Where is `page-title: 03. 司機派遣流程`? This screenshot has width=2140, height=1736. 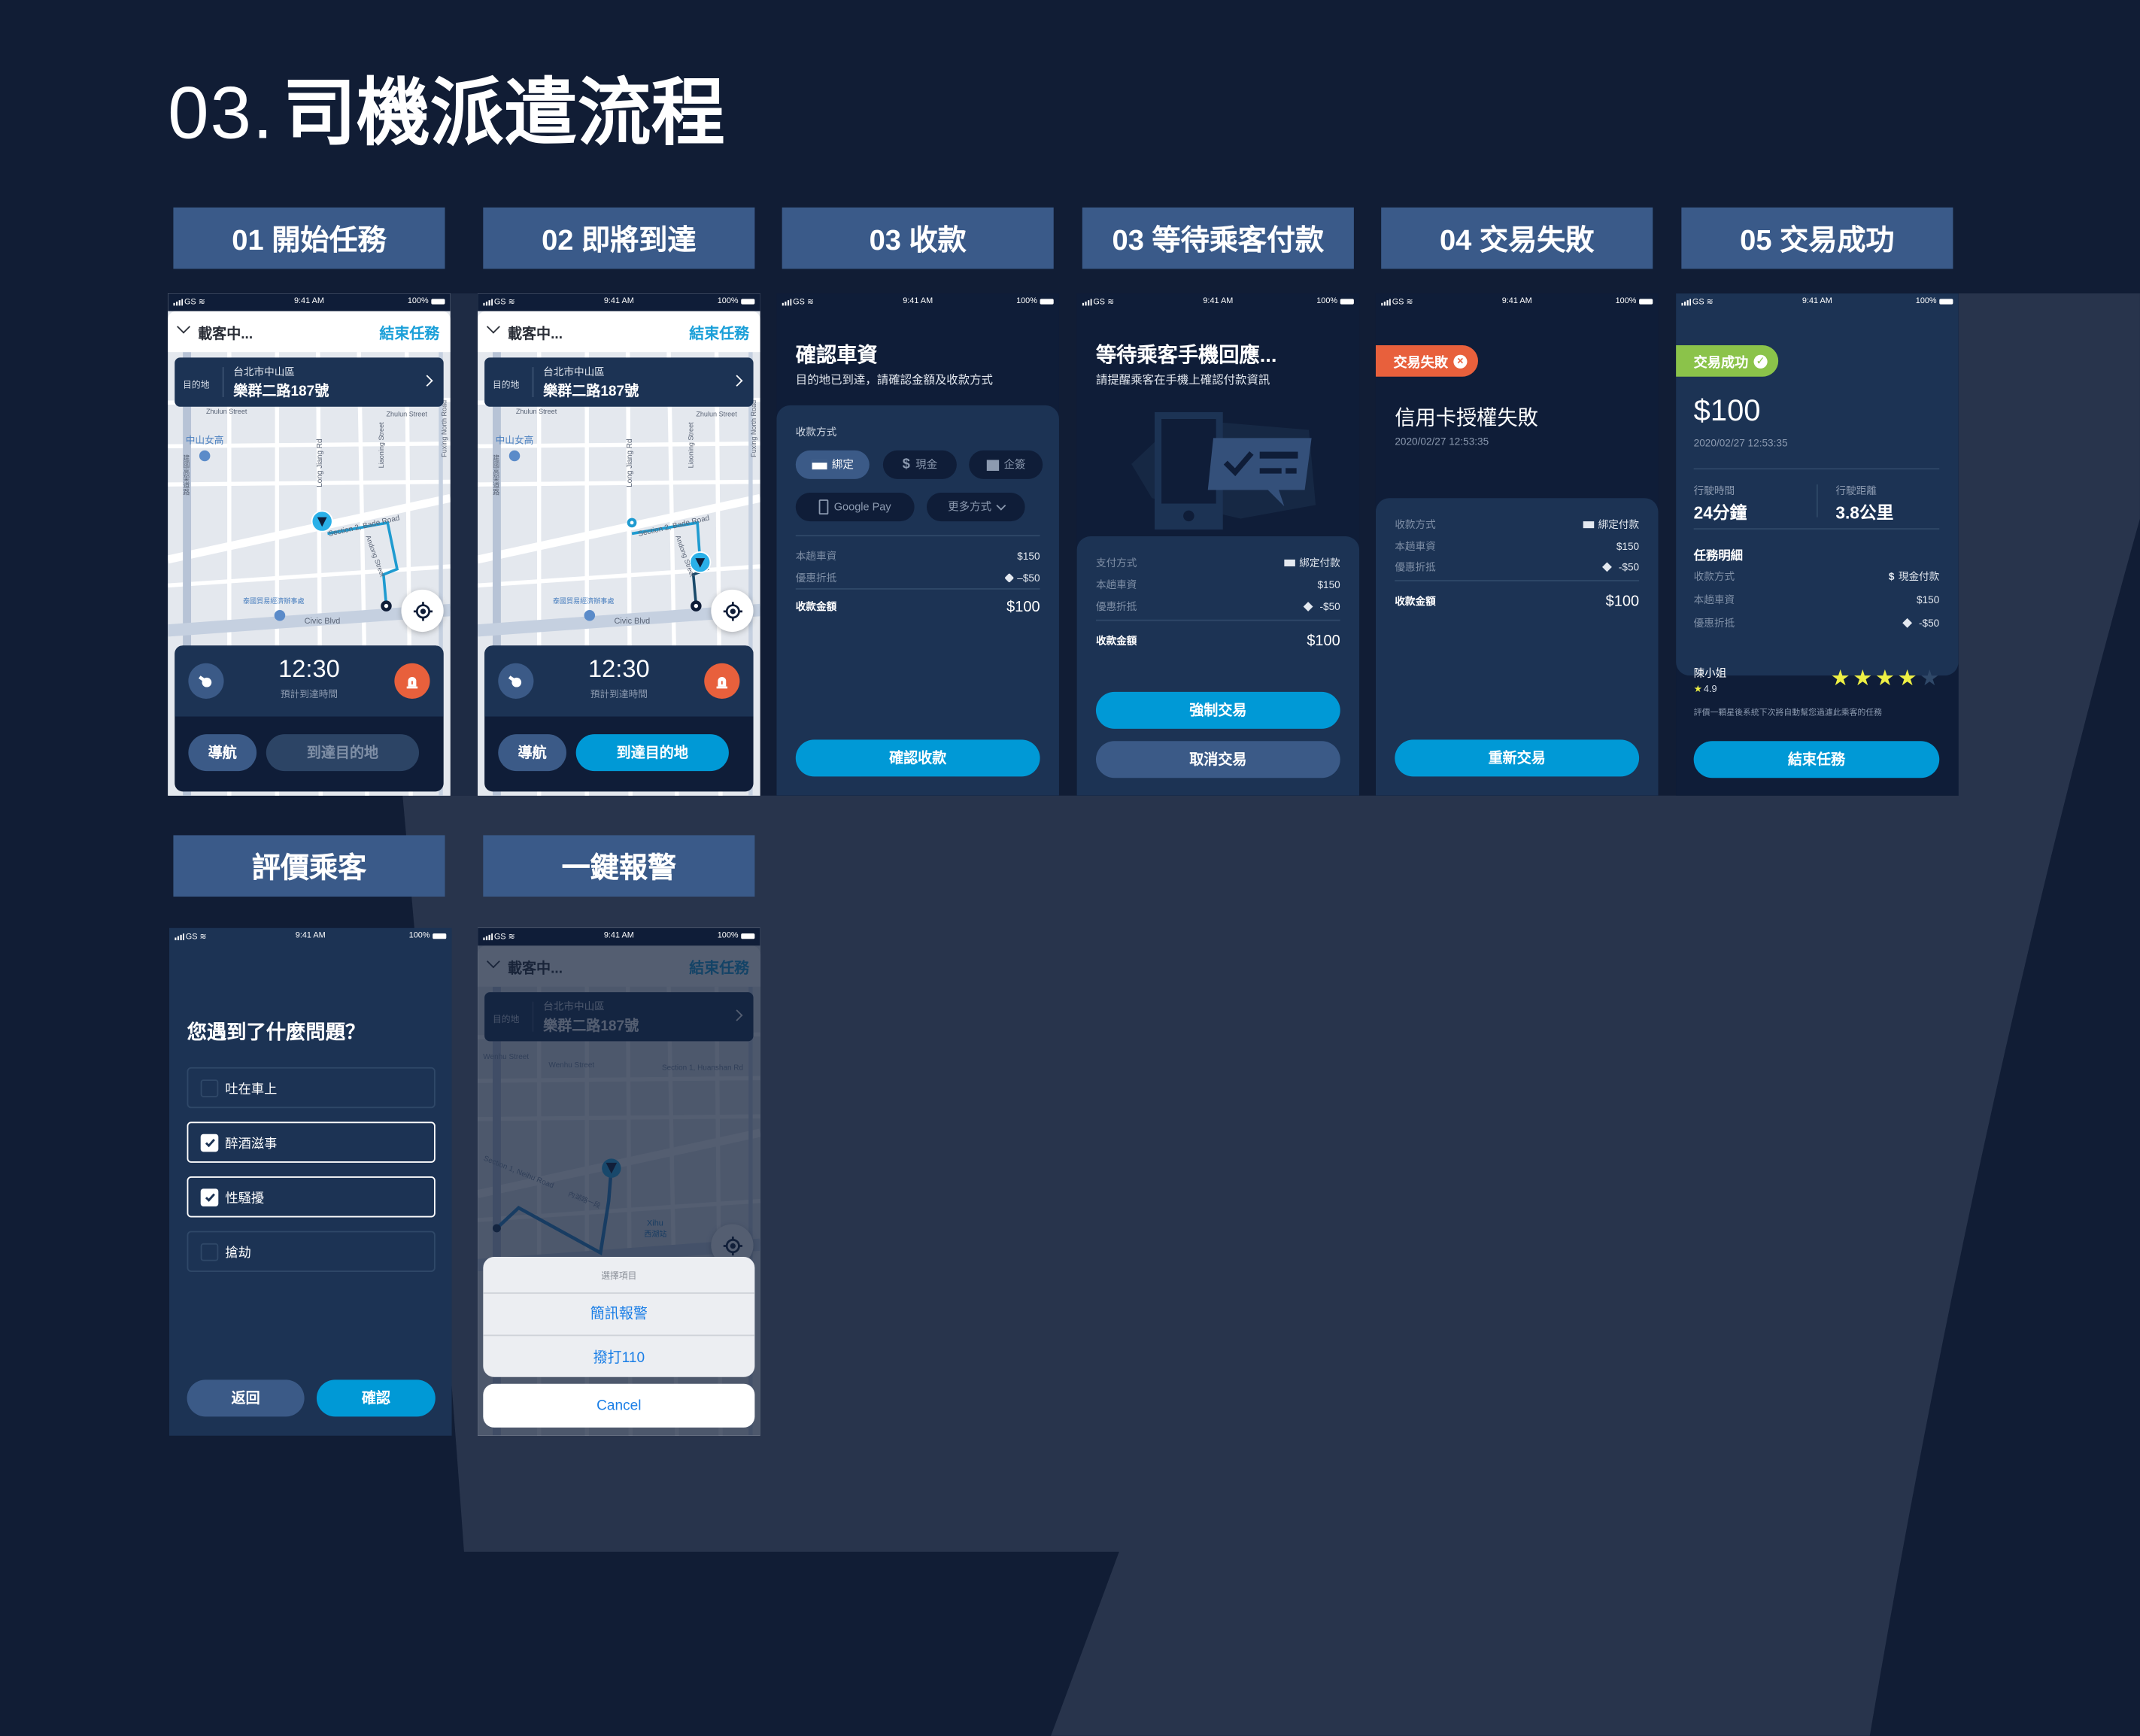 page-title: 03. 司機派遣流程 is located at coordinates (446, 113).